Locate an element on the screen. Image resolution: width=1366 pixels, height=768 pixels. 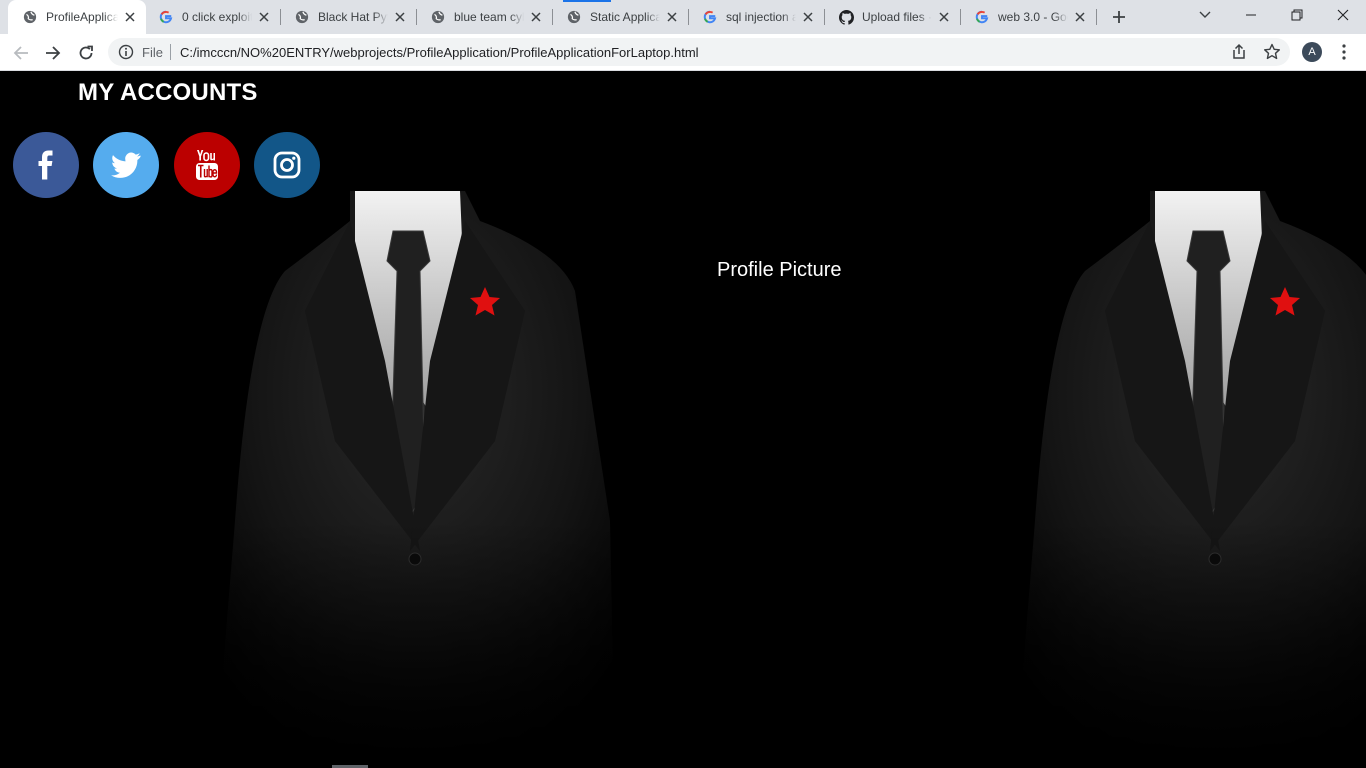
facebook-icon is located at coordinates (45, 165).